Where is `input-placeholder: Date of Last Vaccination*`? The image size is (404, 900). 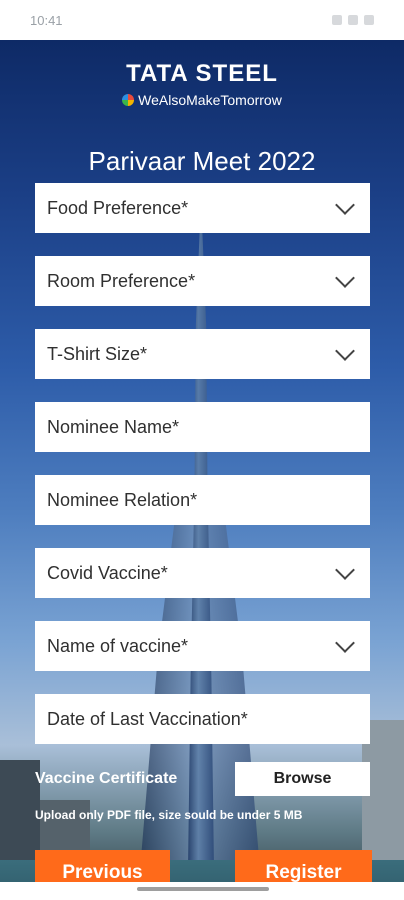 input-placeholder: Date of Last Vaccination* is located at coordinates (147, 718).